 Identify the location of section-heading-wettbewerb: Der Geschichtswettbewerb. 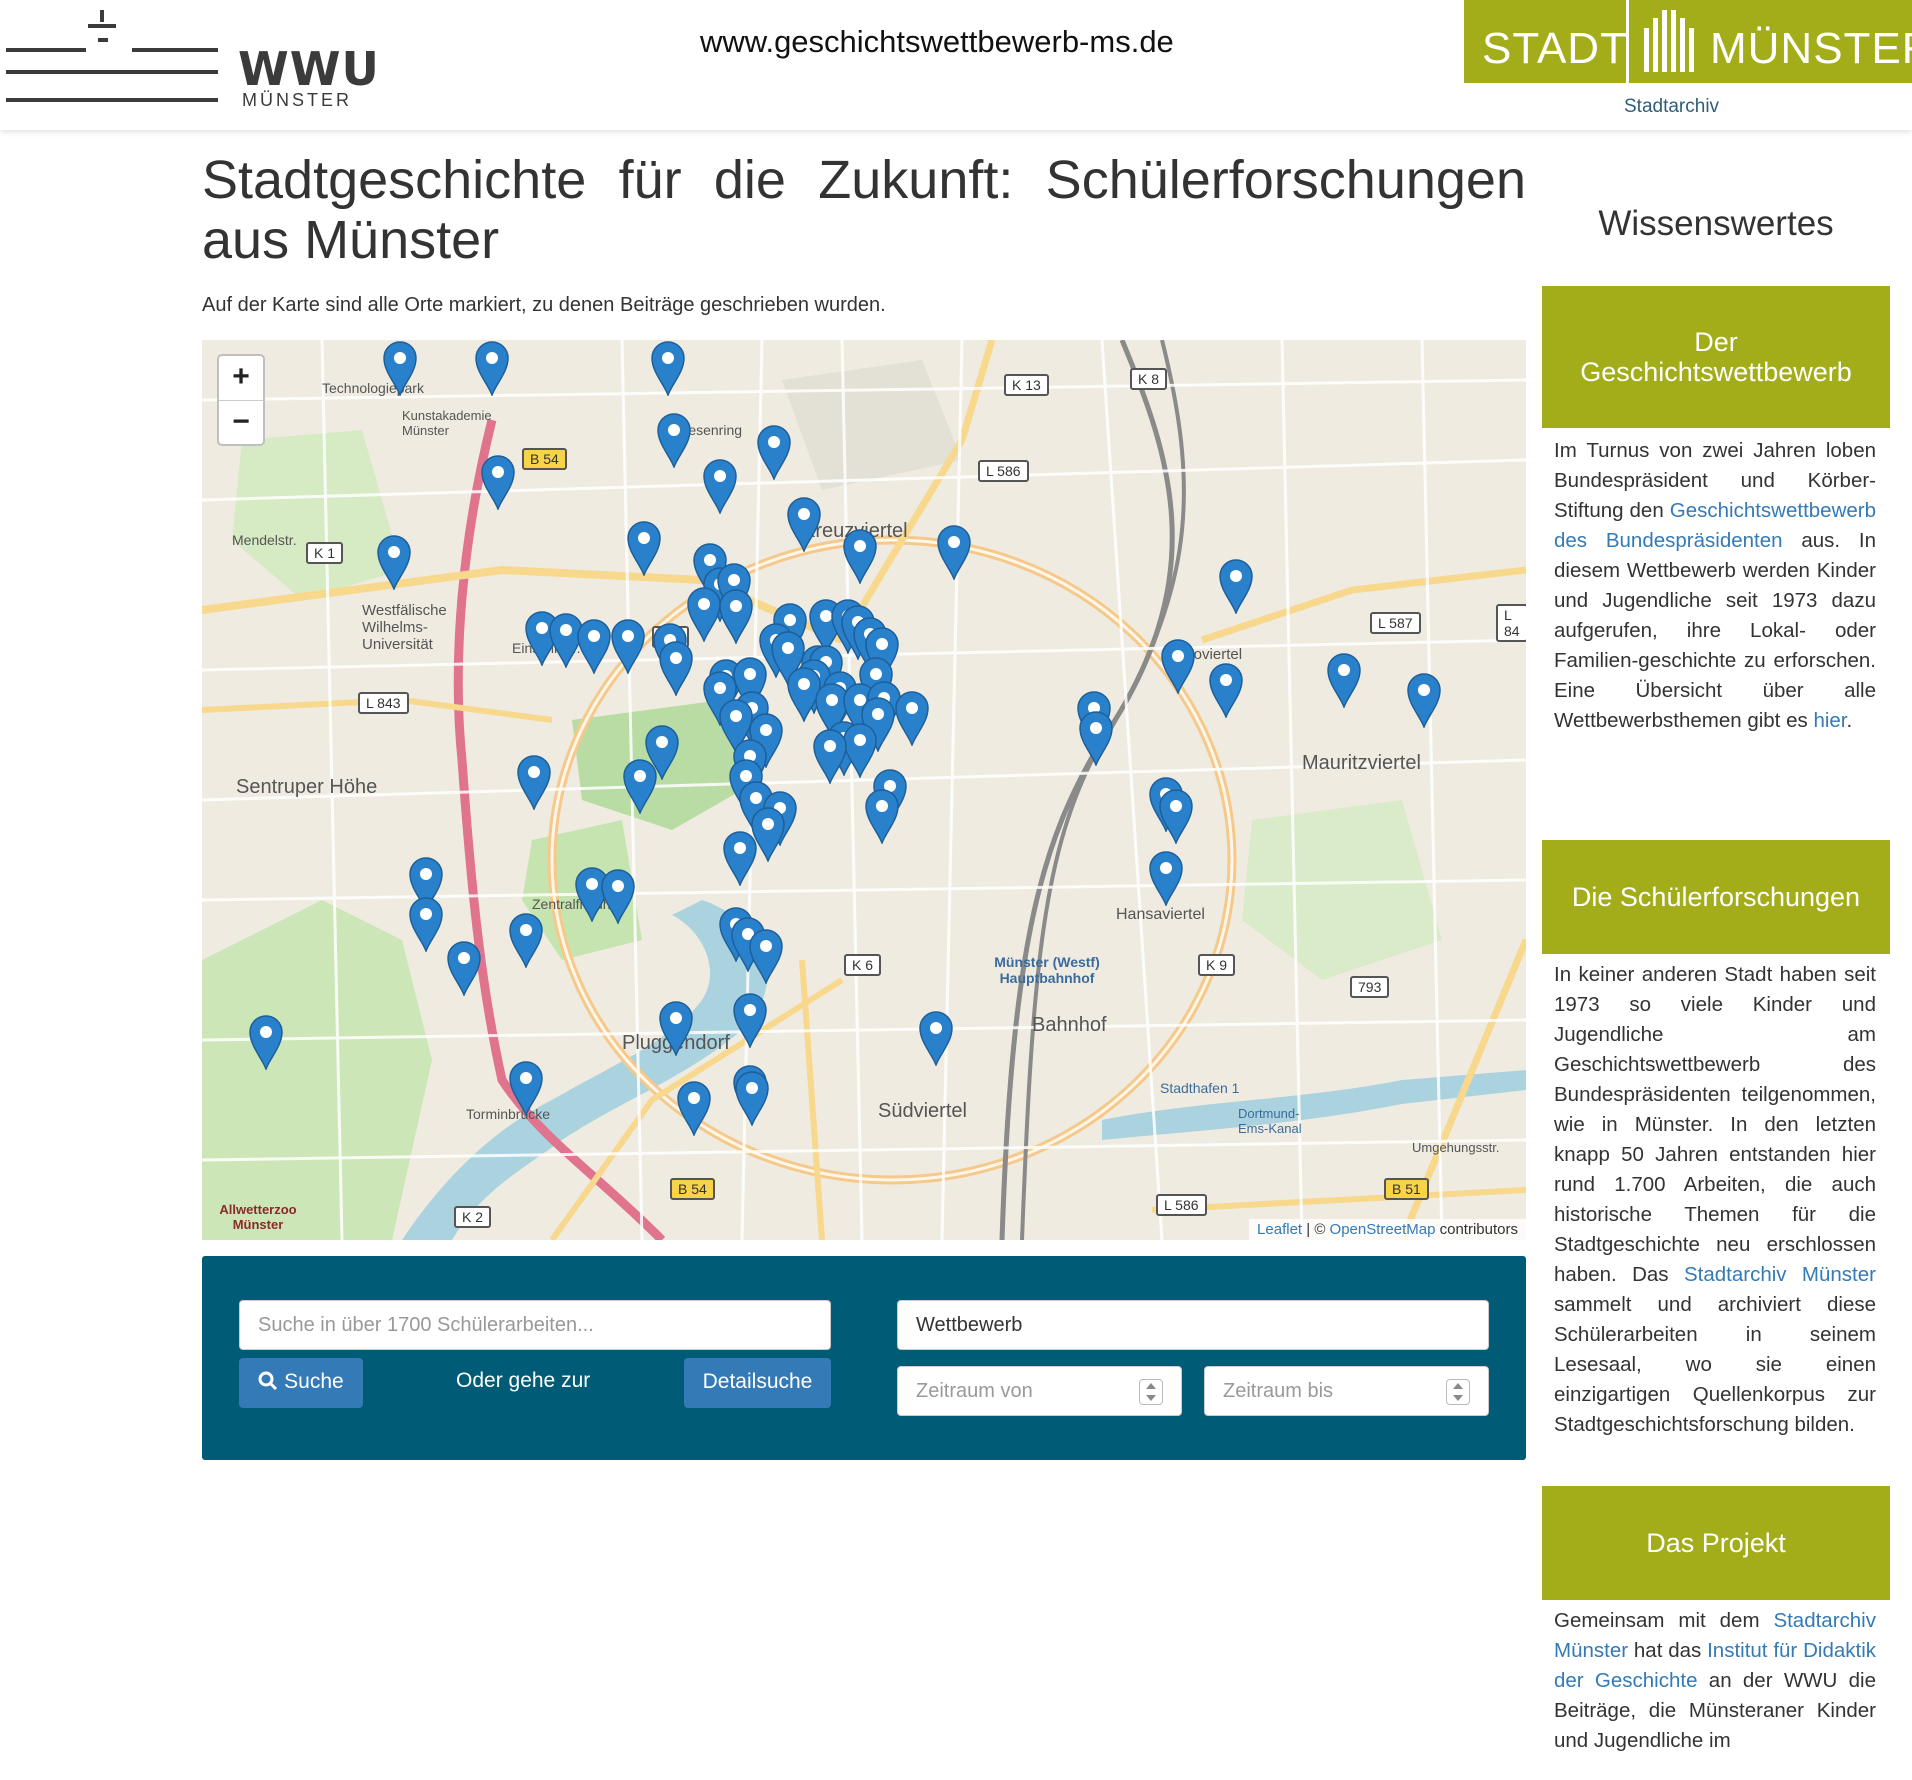
(1716, 357).